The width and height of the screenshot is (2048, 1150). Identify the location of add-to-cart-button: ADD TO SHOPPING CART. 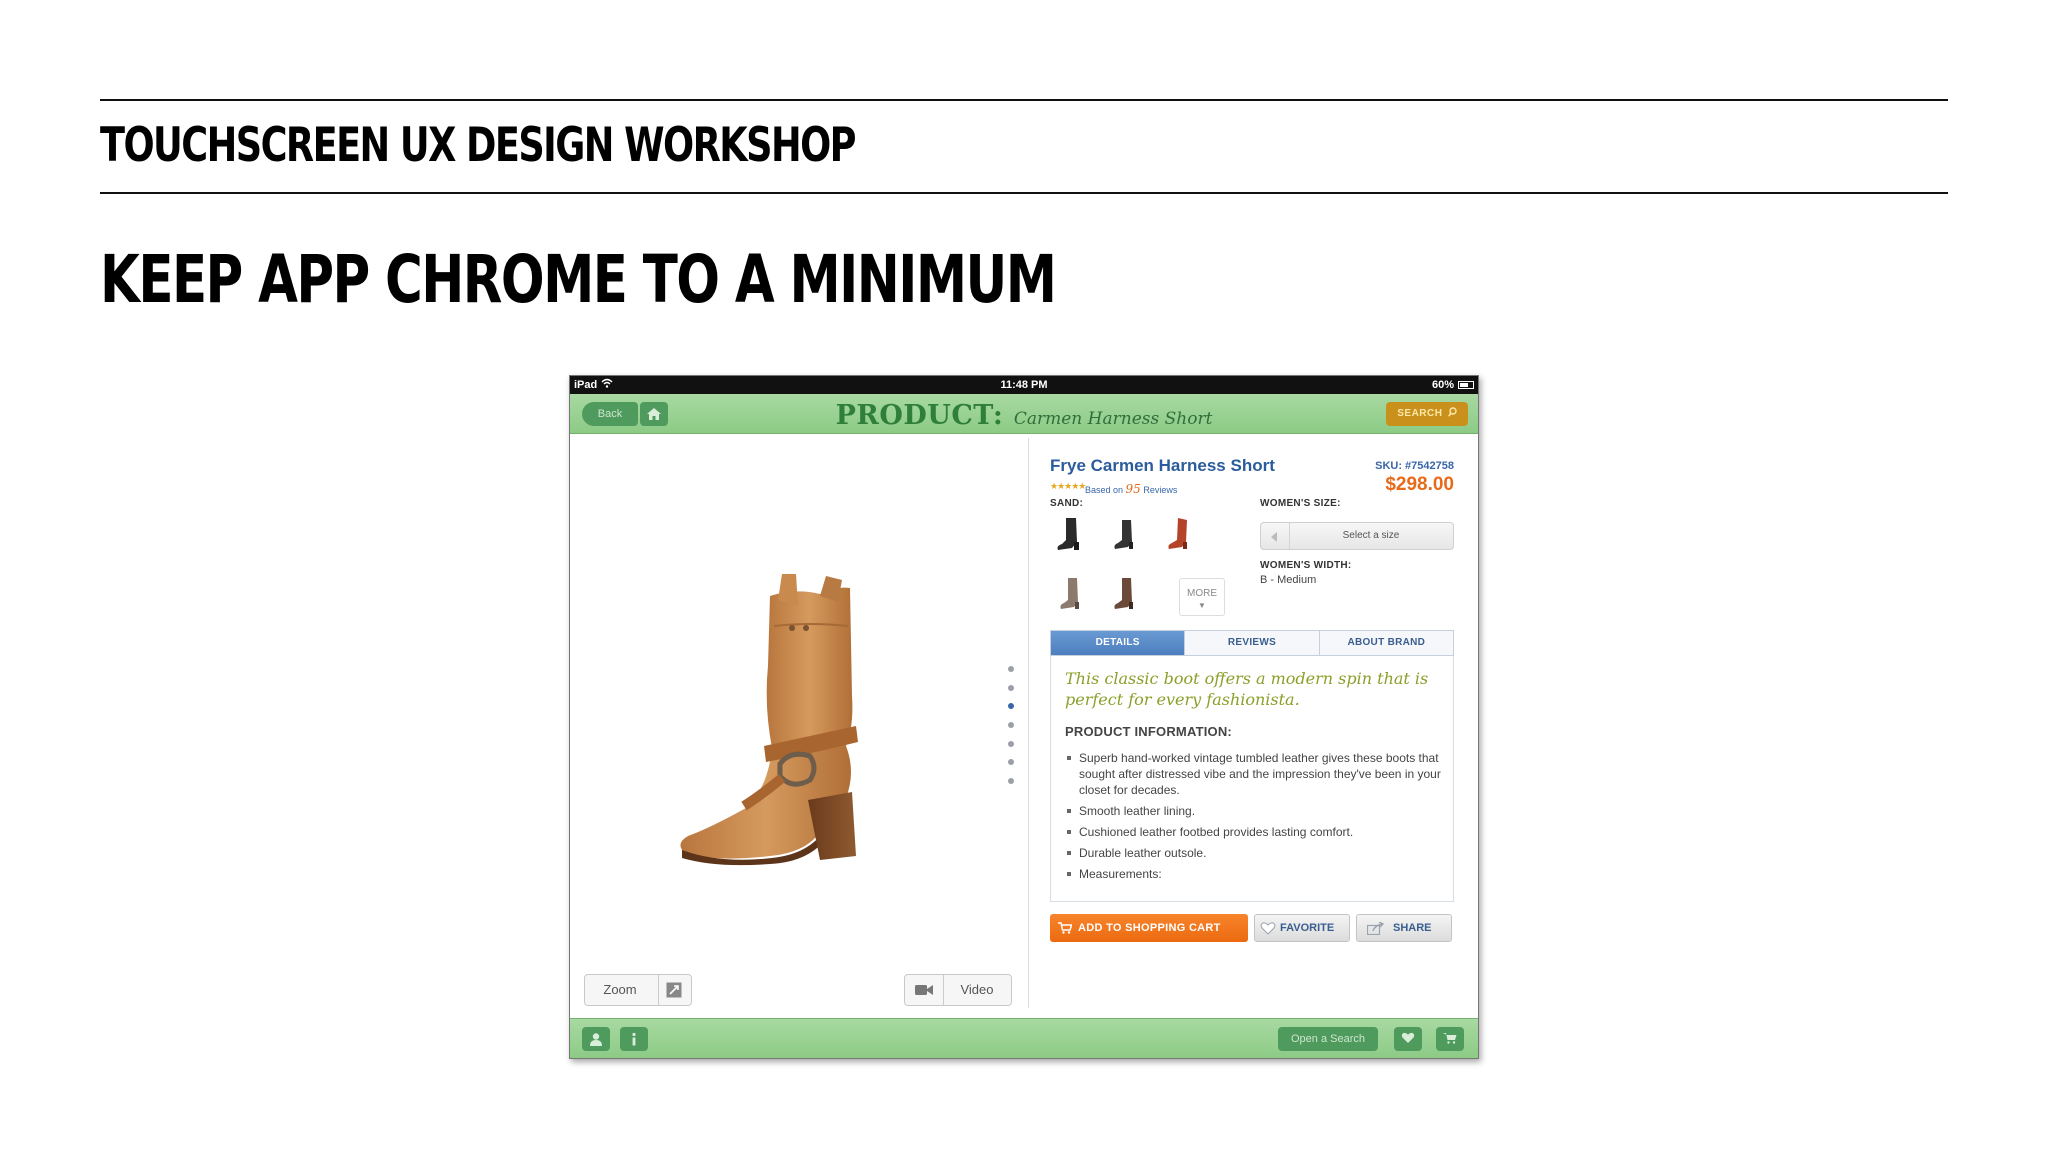
(1149, 928).